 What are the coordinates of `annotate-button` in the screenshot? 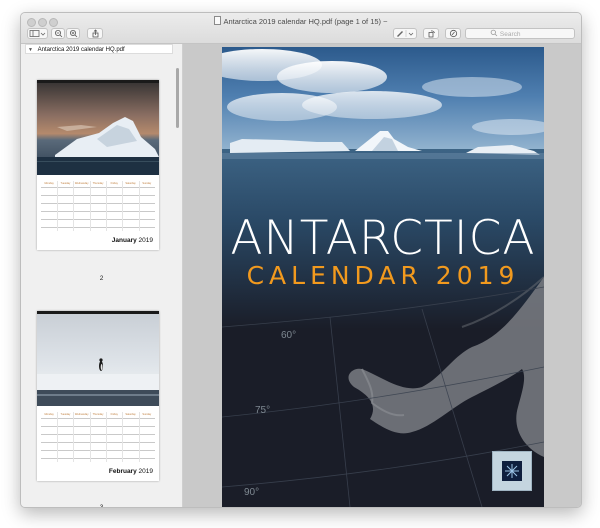 It's located at (453, 33).